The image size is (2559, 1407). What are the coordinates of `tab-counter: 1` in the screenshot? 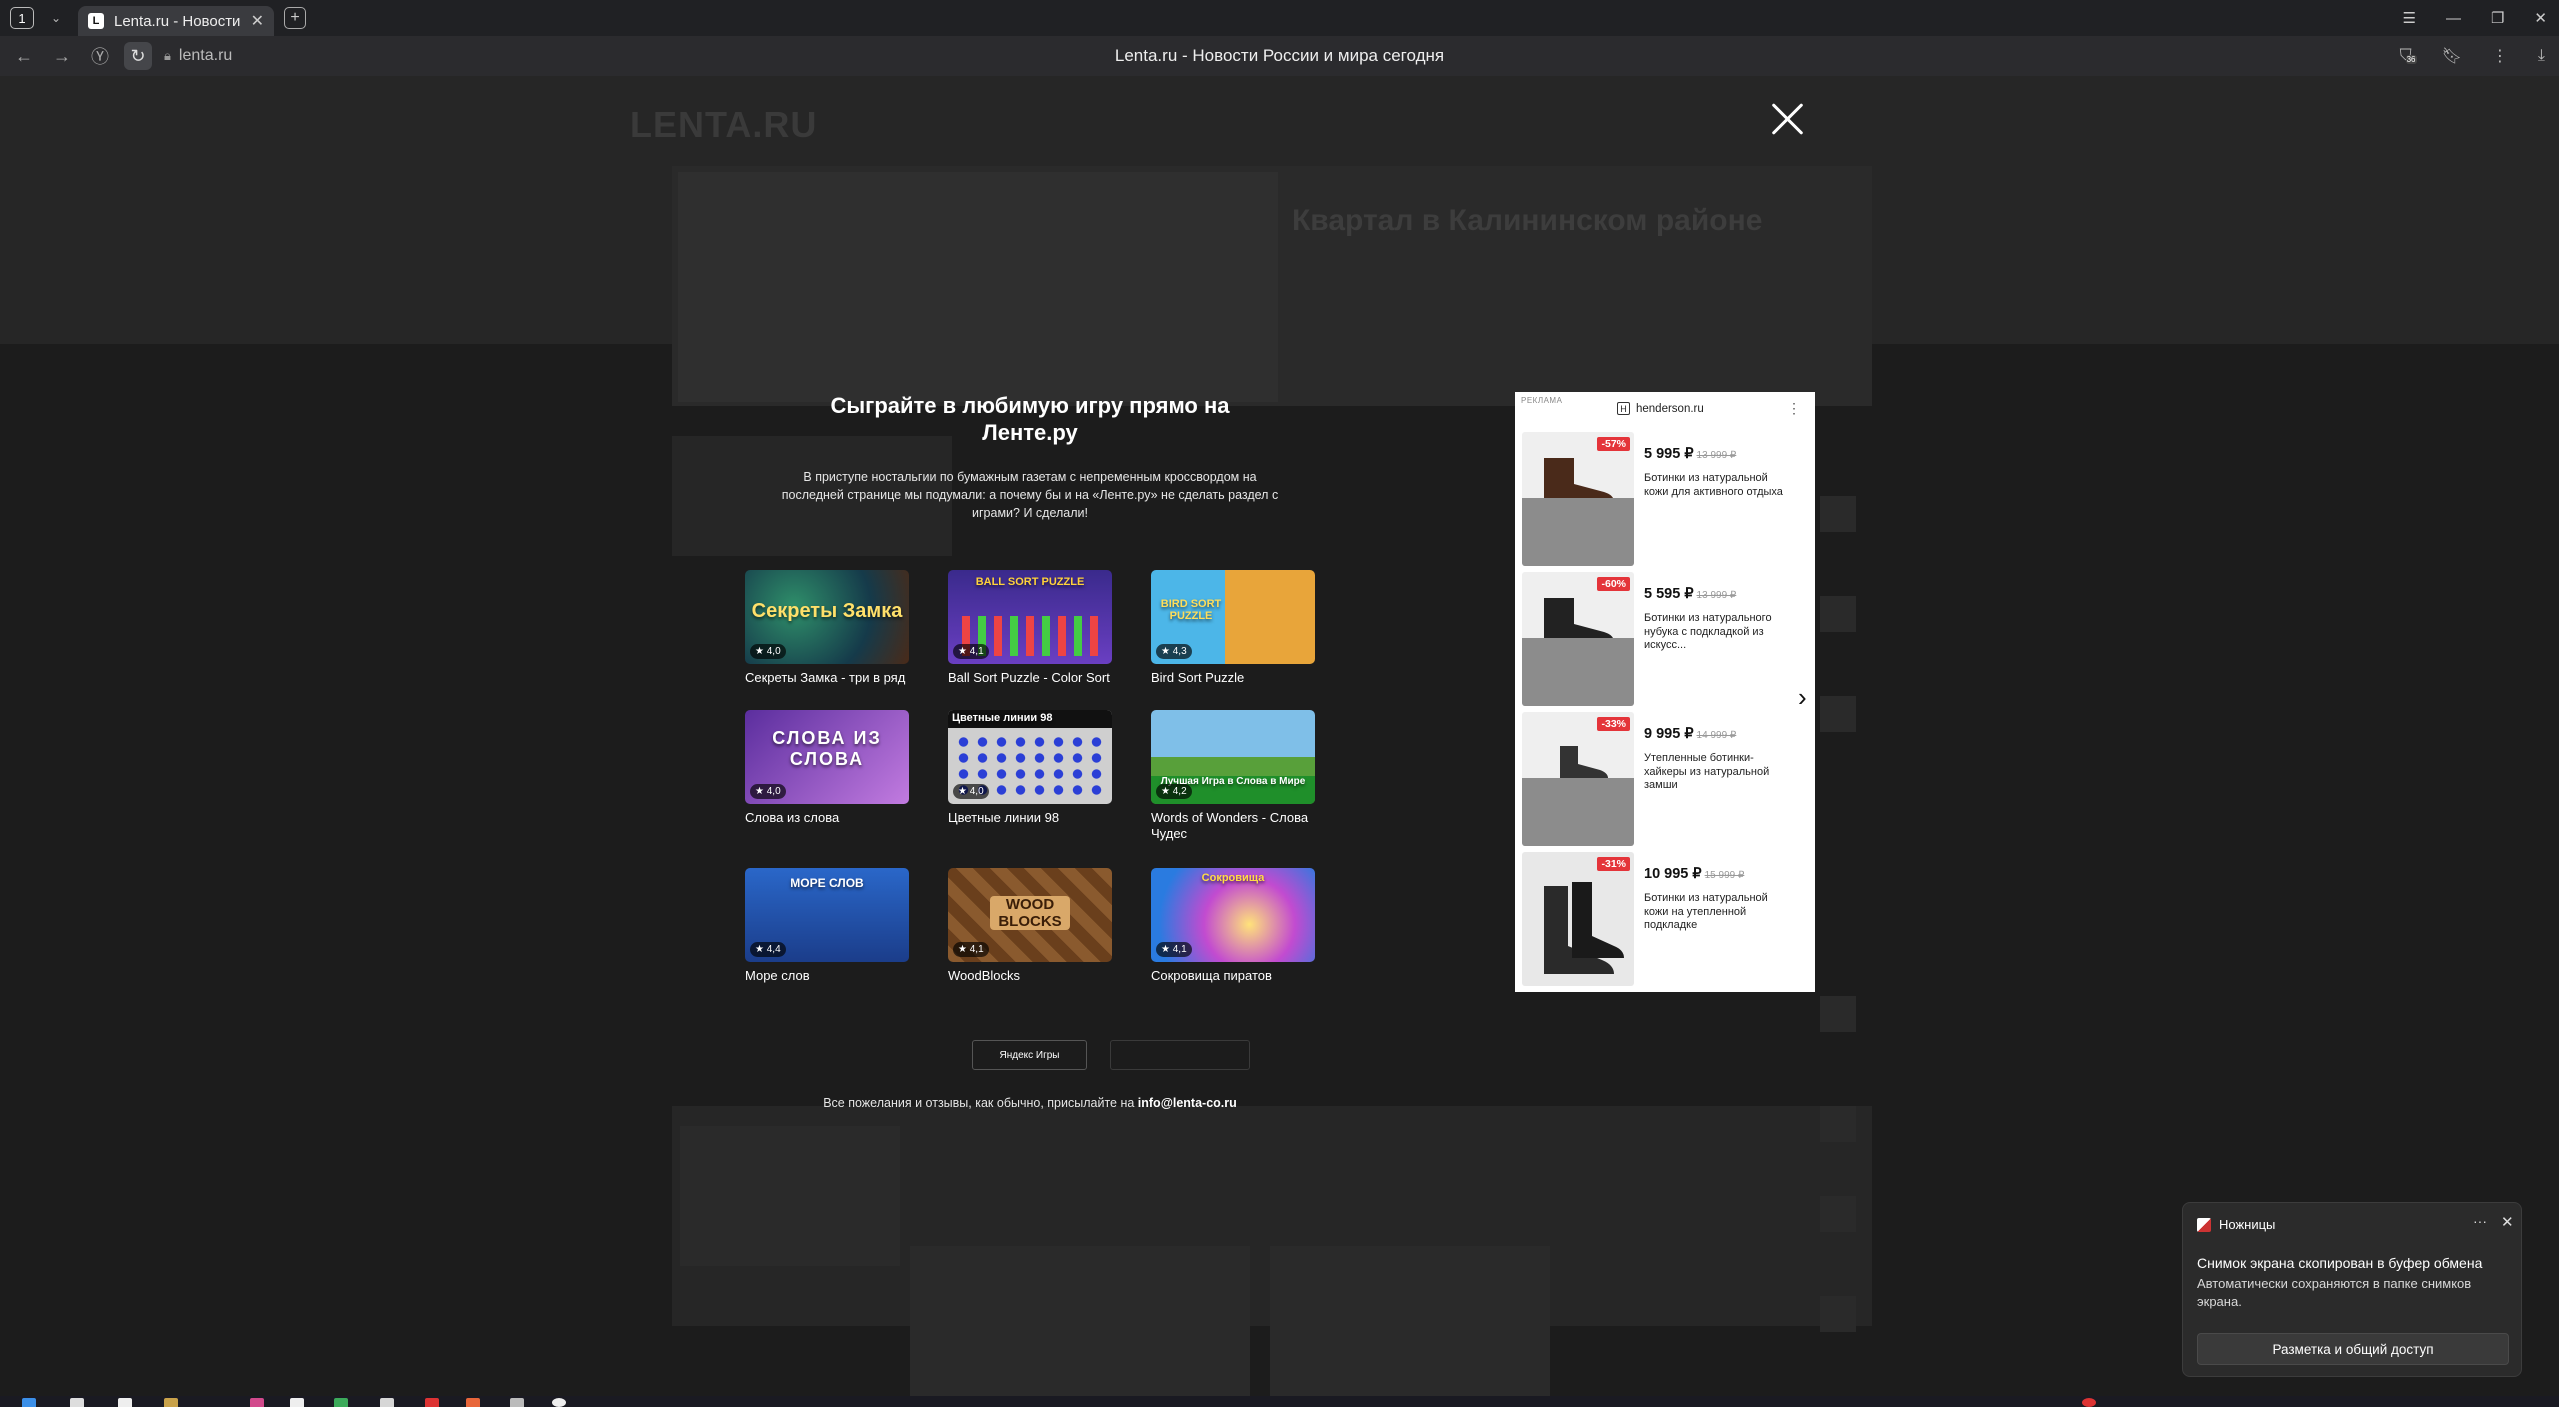 It's located at (22, 18).